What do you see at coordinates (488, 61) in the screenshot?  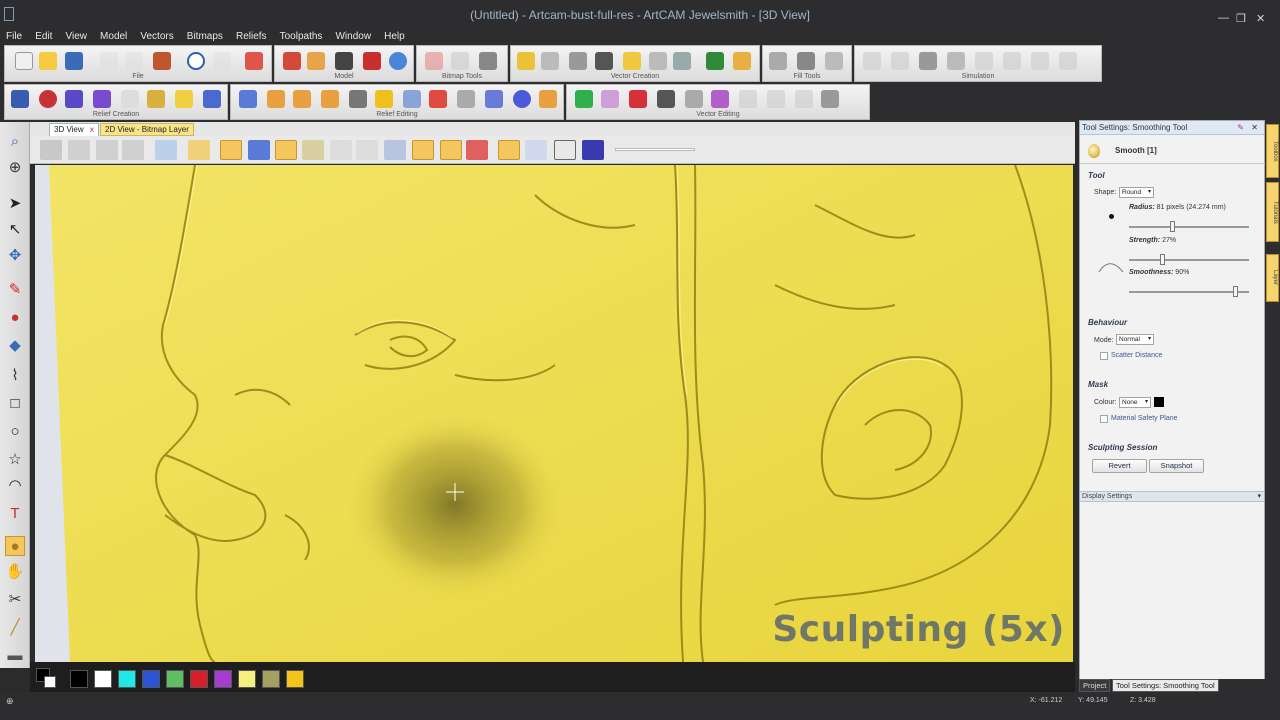 I see `bitmap-edit-icon` at bounding box center [488, 61].